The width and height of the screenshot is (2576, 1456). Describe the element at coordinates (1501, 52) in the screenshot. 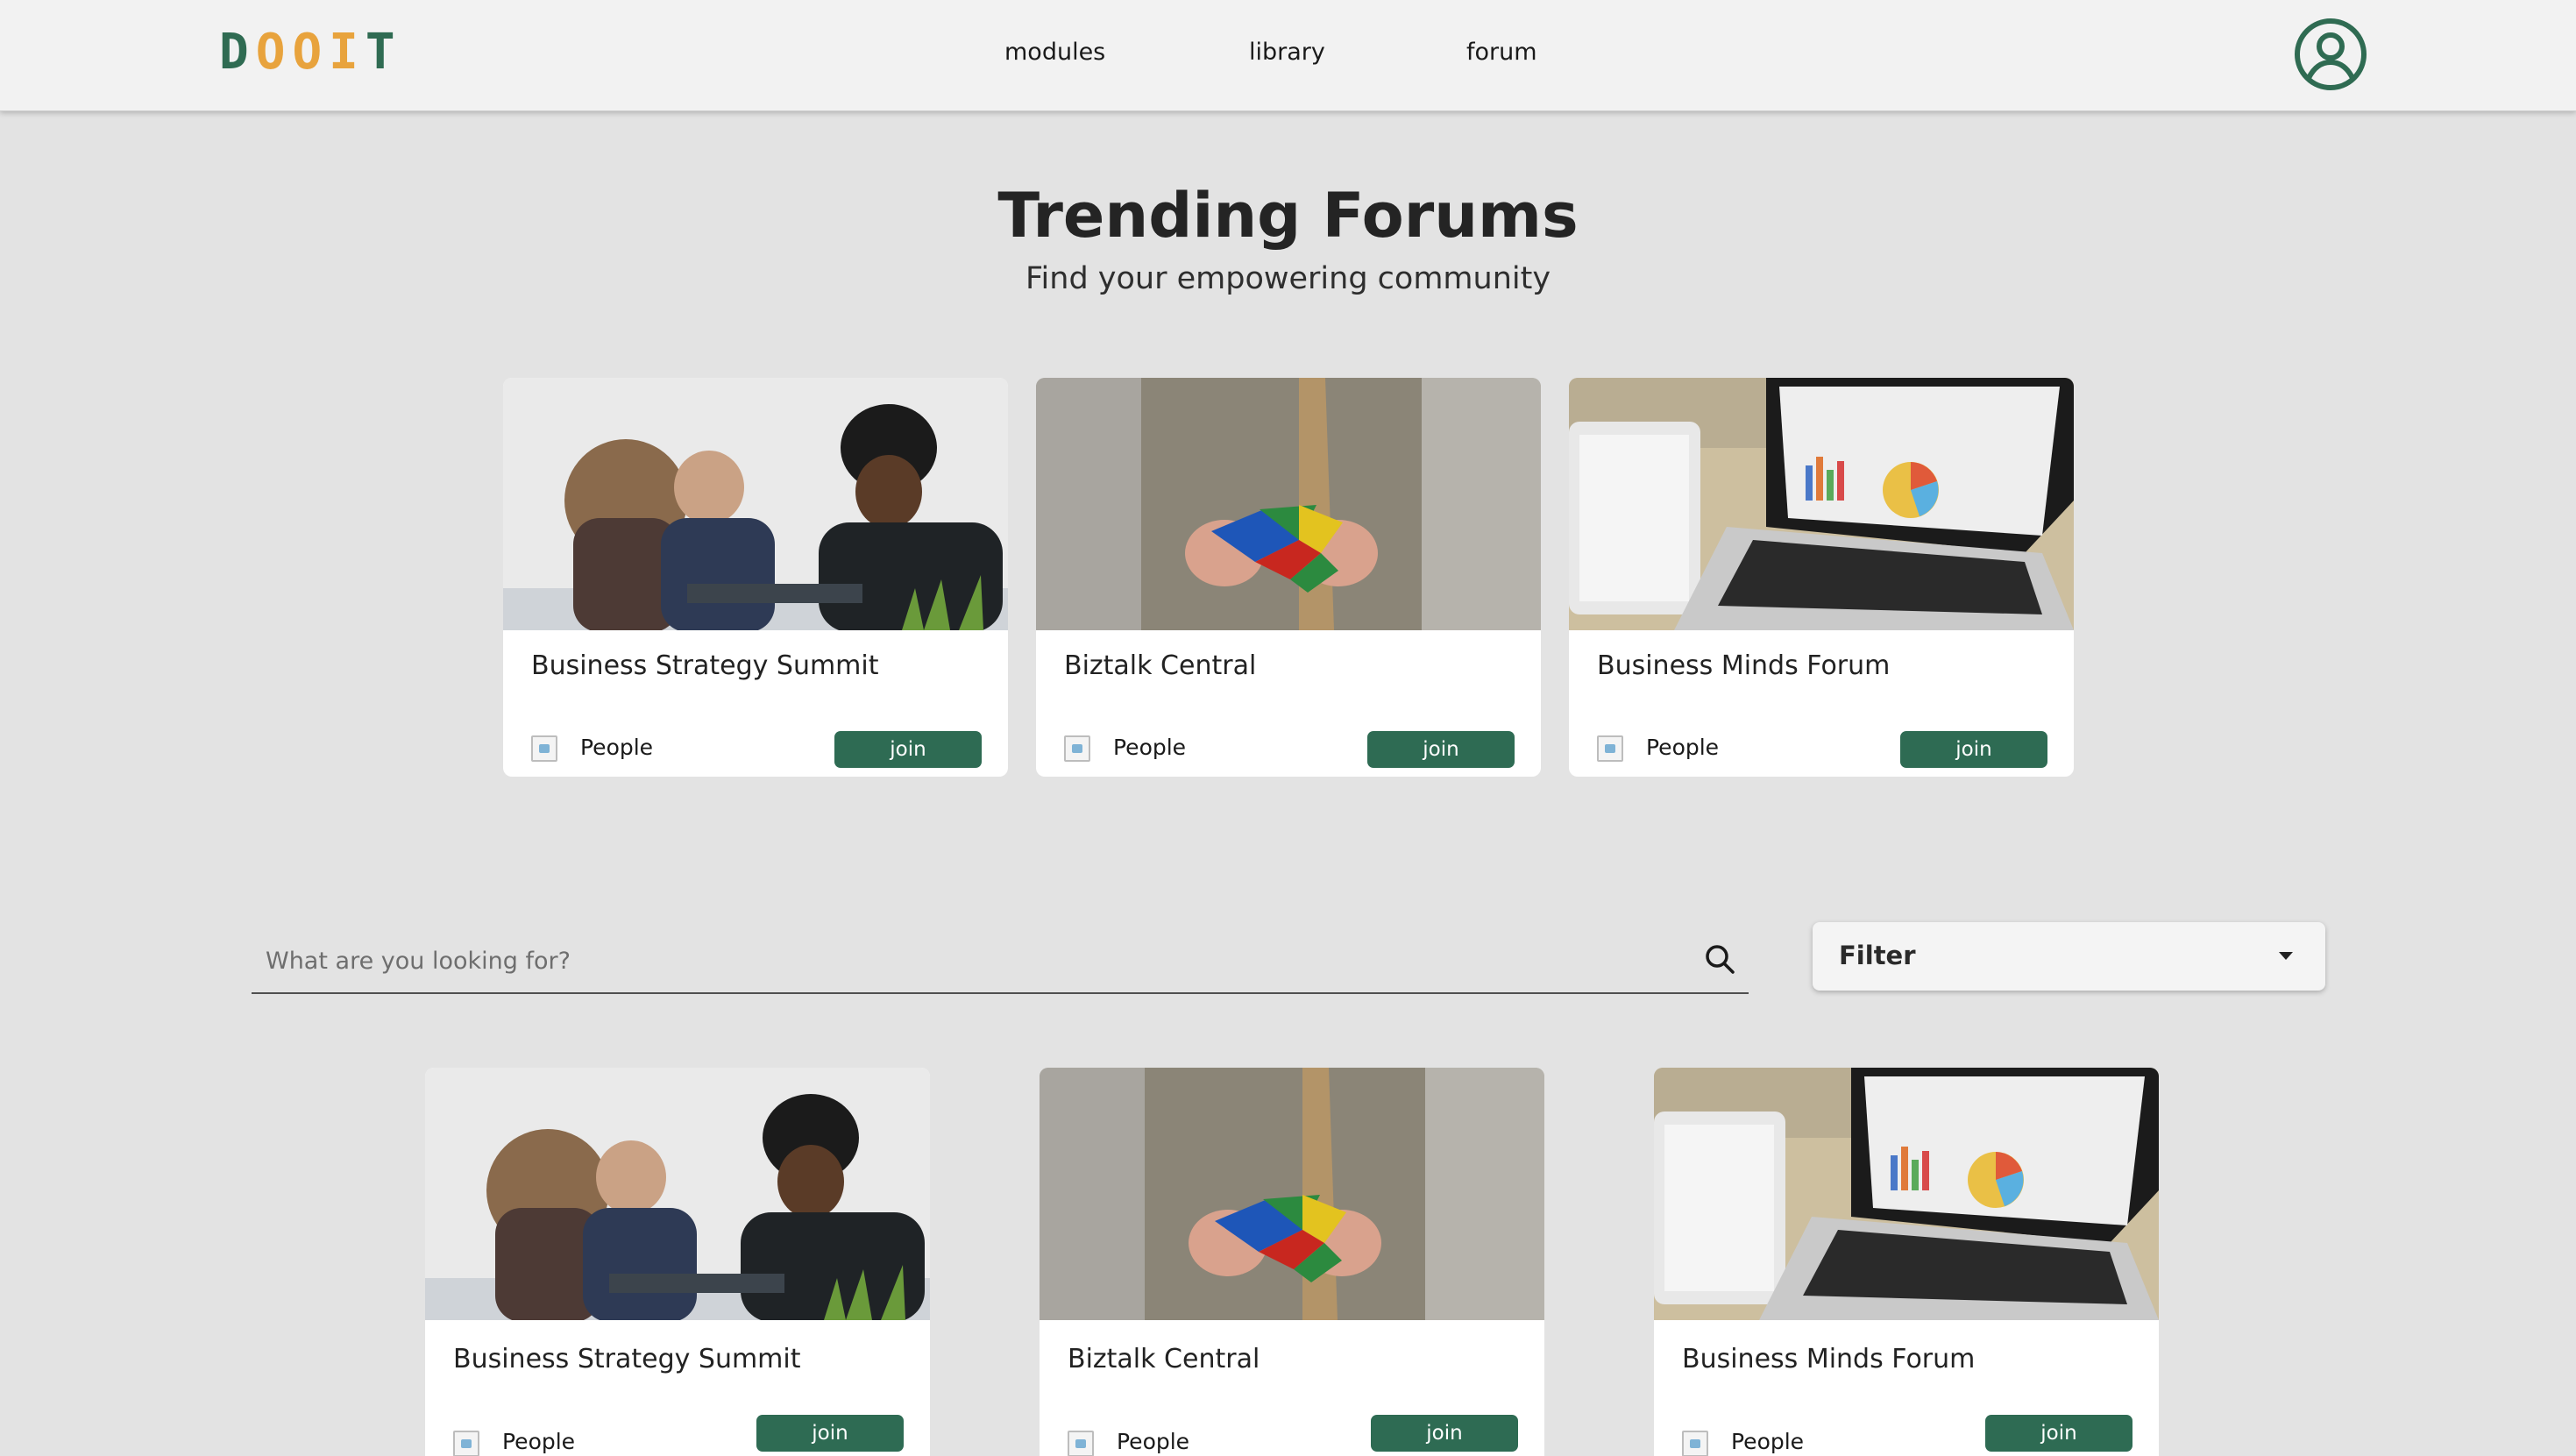

I see `nav-link-forum: forum` at that location.